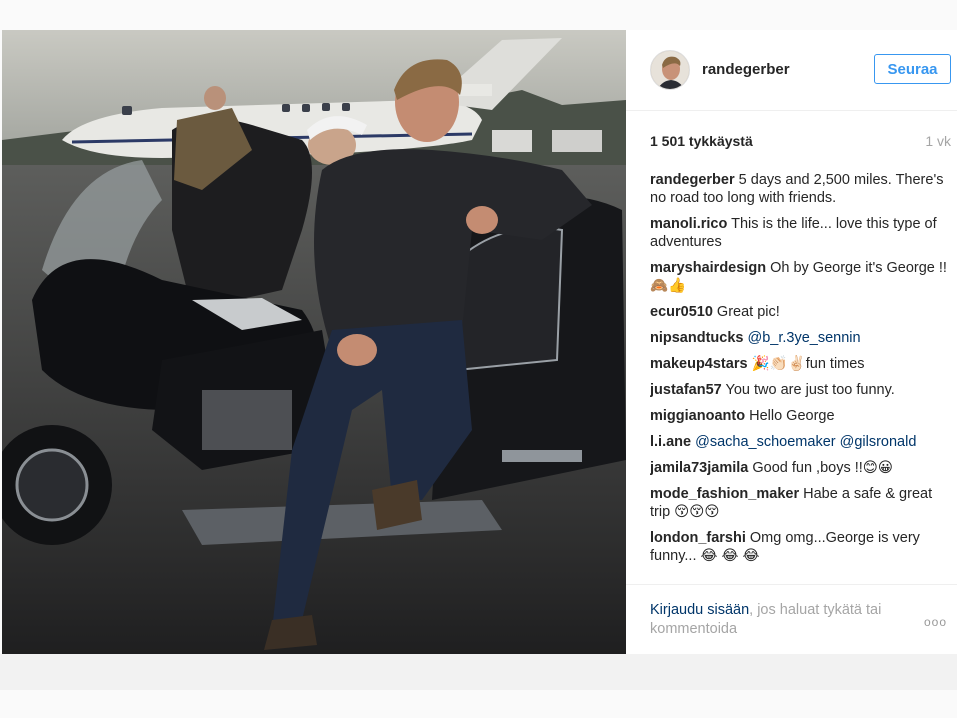  I want to click on comment-user: london_farshi, so click(698, 538).